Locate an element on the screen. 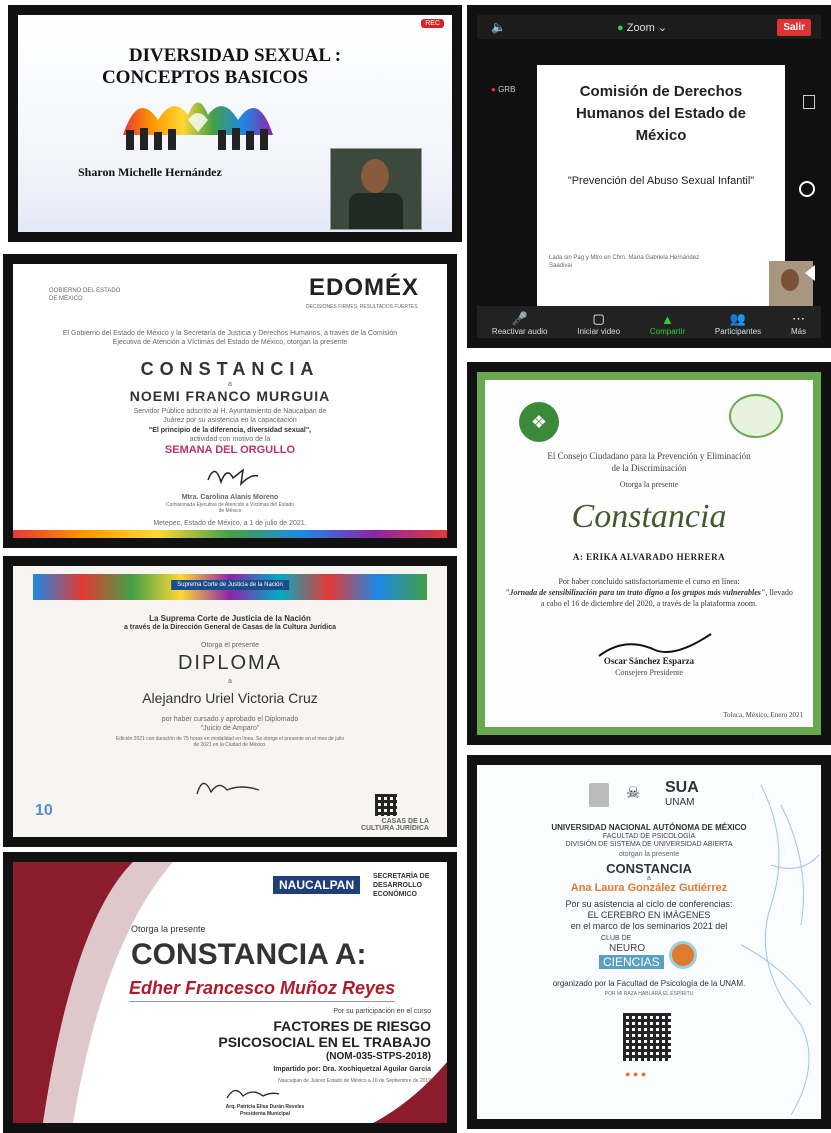  unmute-audio-label: Reactivar audio is located at coordinates (519, 331).